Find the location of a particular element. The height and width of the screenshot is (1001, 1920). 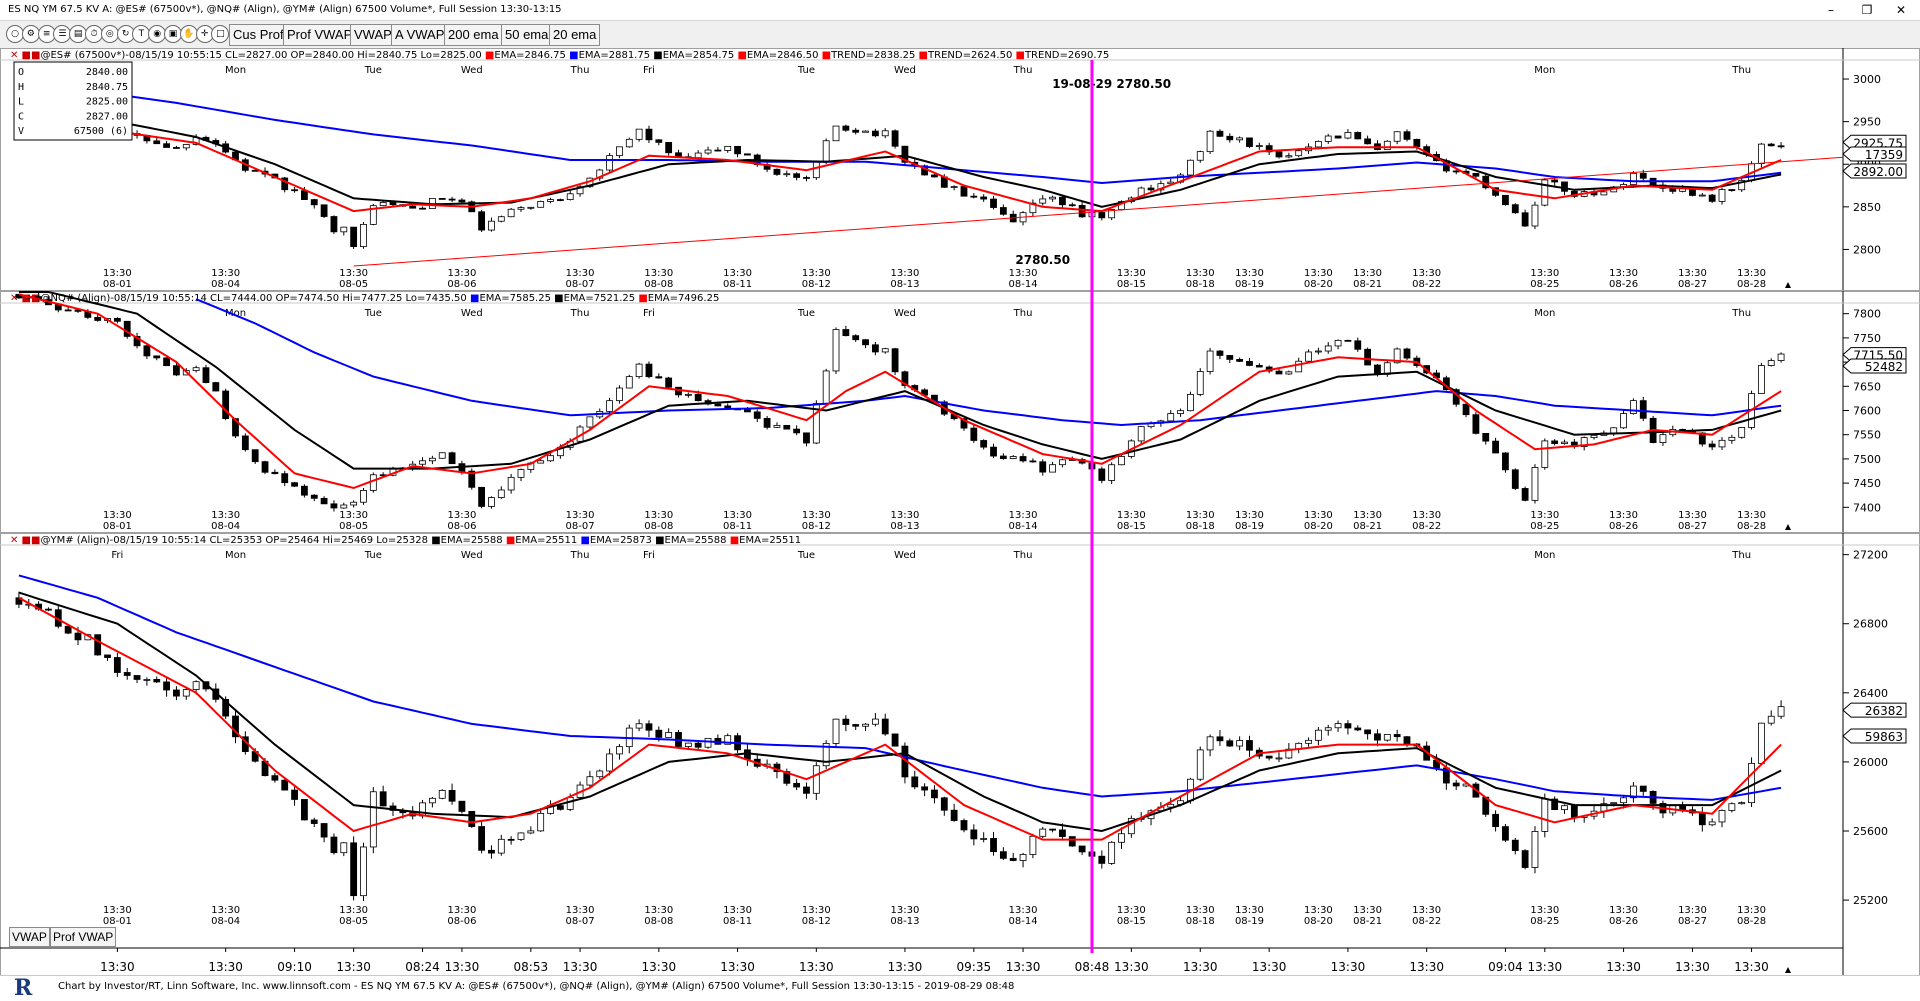

price-annotation: 19-08-29 2780.50 is located at coordinates (1111, 84).